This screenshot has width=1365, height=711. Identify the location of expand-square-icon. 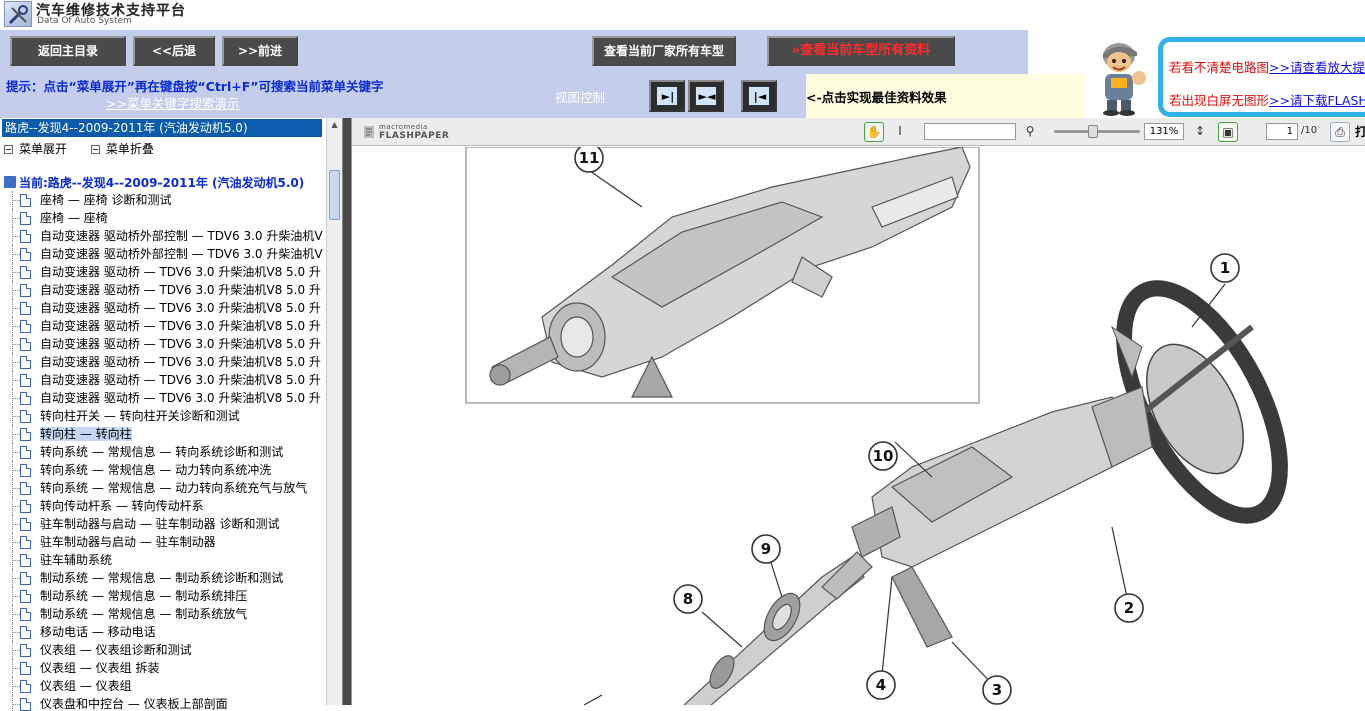
(8, 149).